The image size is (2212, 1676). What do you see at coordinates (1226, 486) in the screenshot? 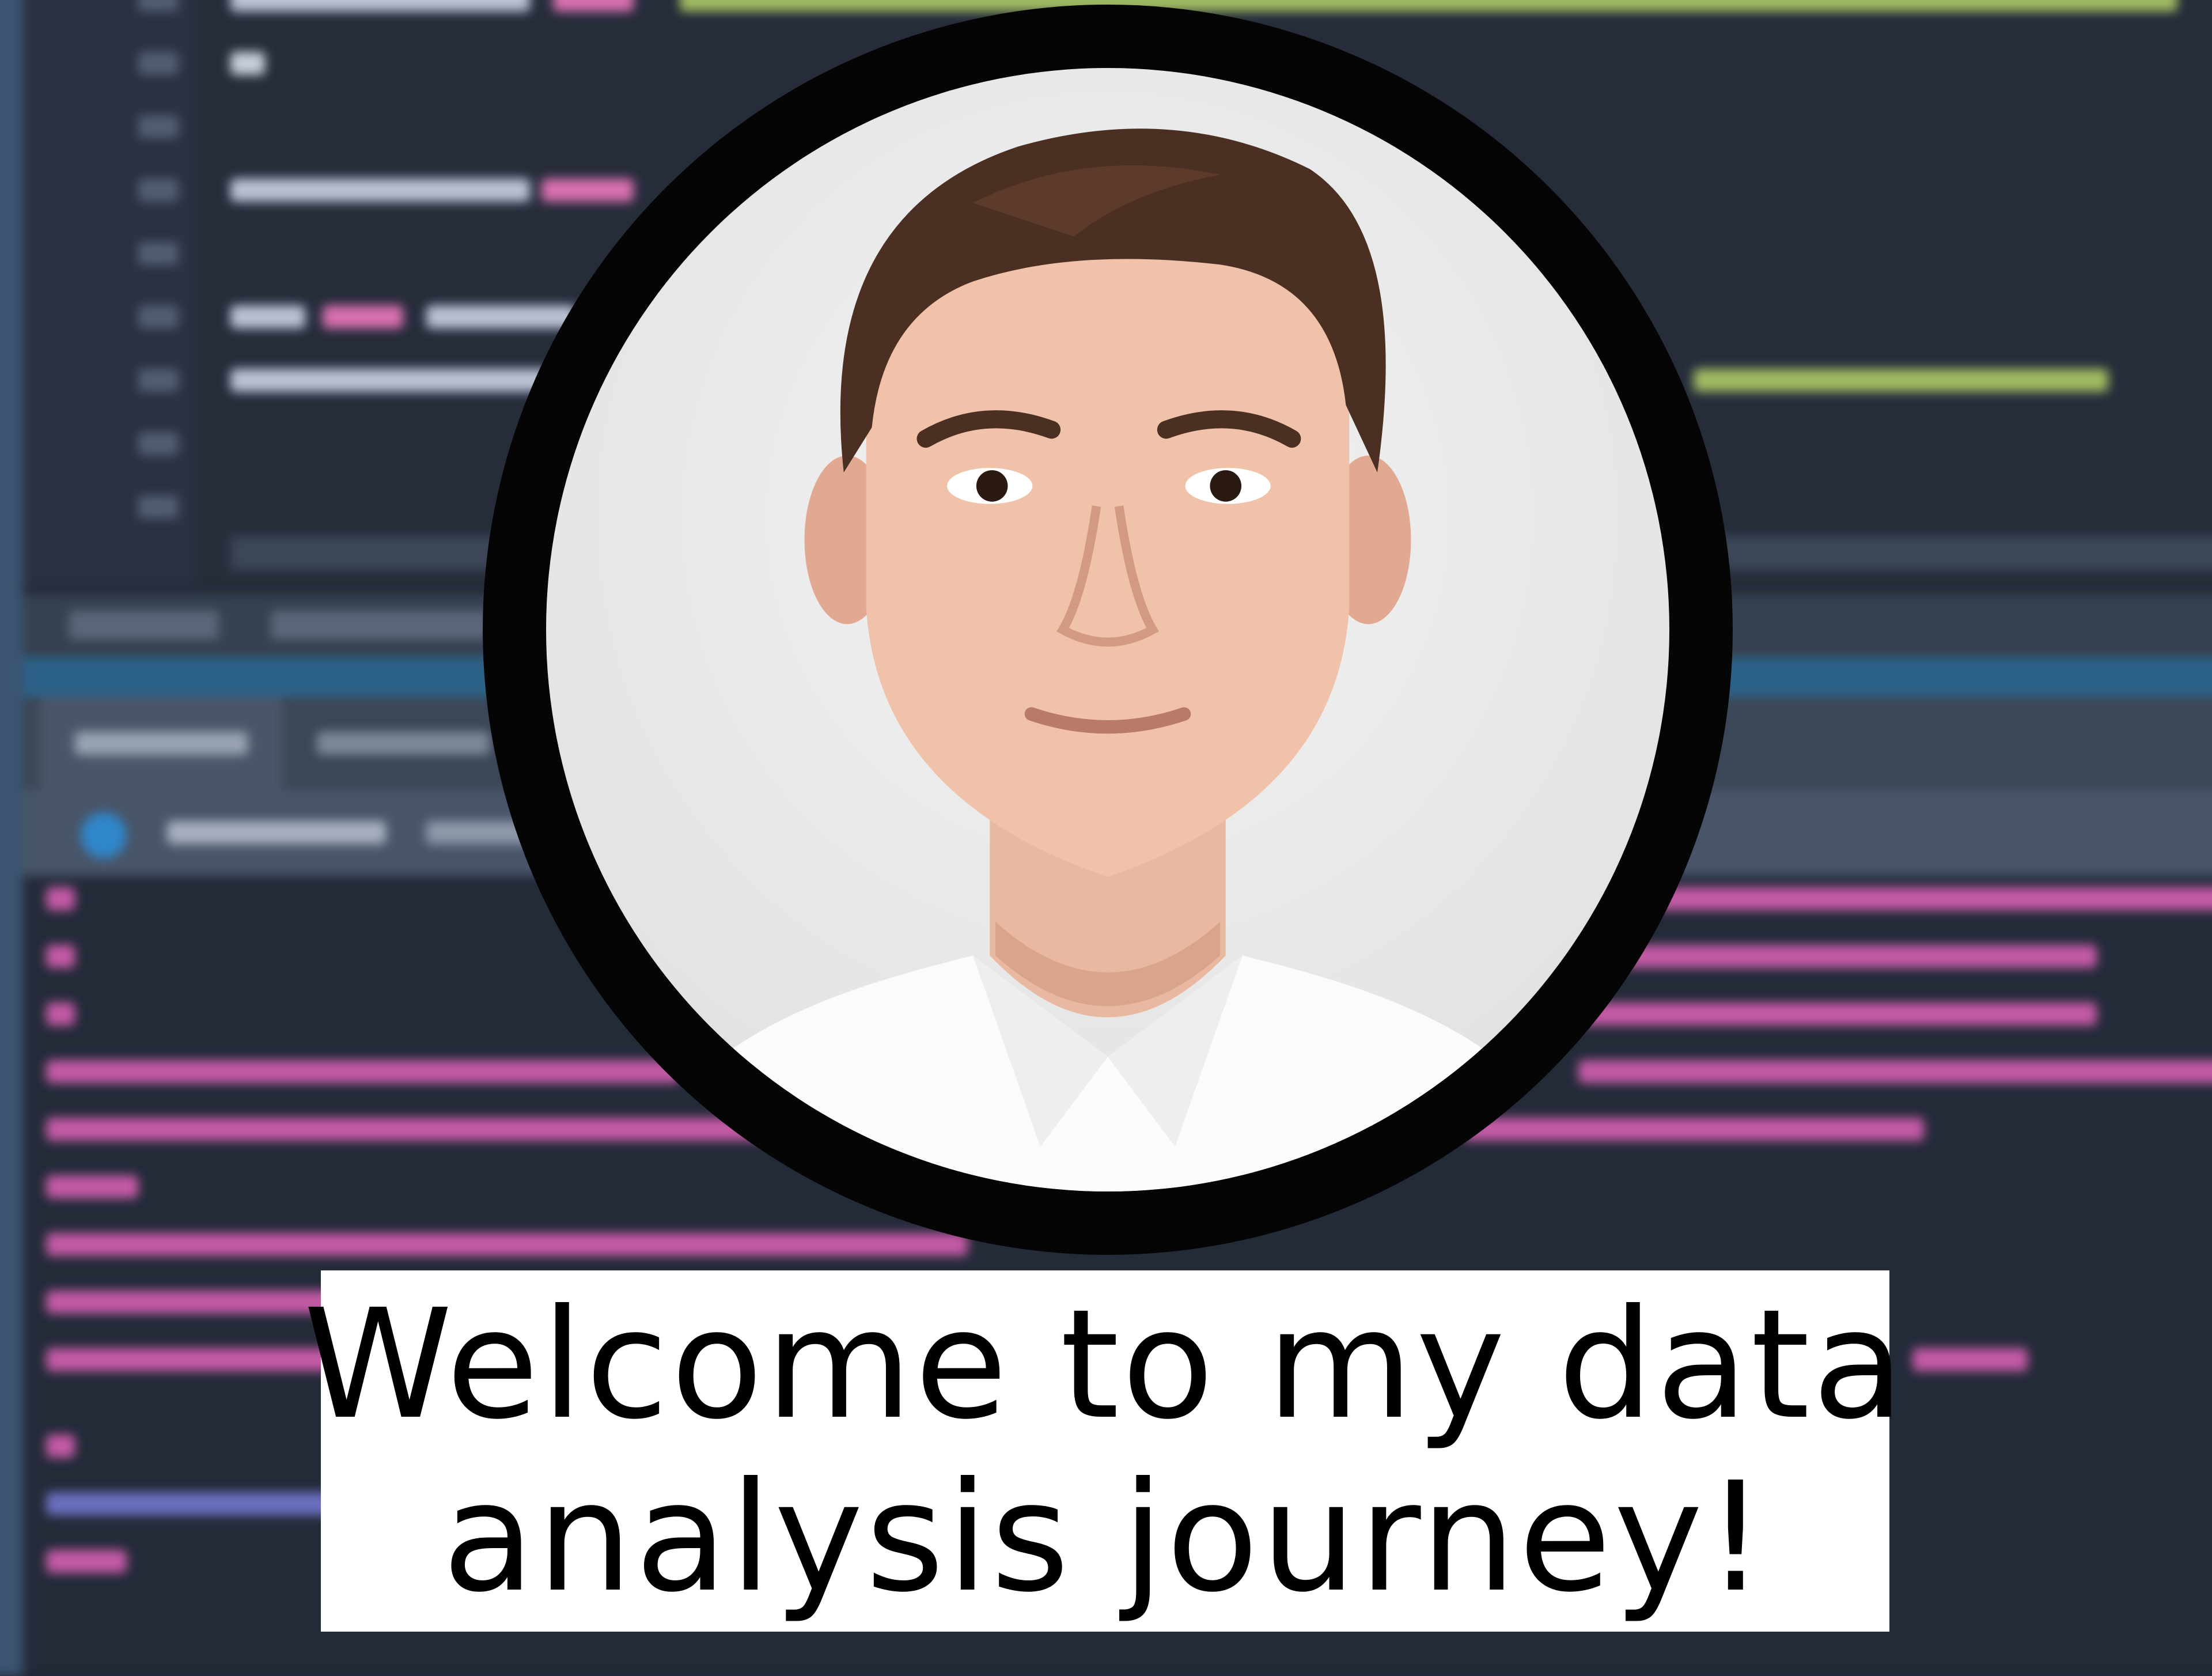
I see `right-pupil` at bounding box center [1226, 486].